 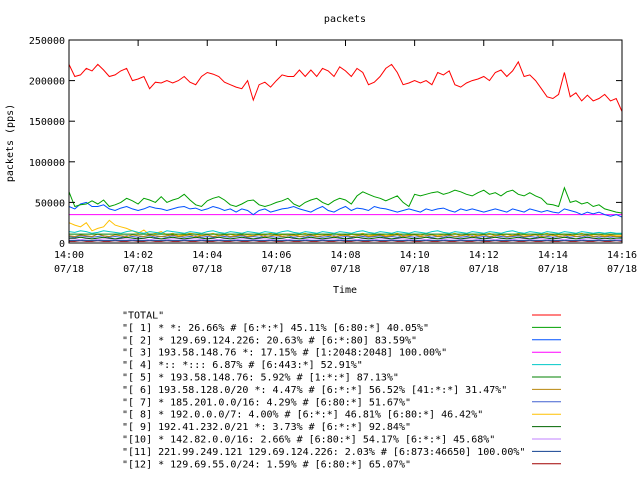 I want to click on y-tick-label: 100000, so click(x=47, y=163).